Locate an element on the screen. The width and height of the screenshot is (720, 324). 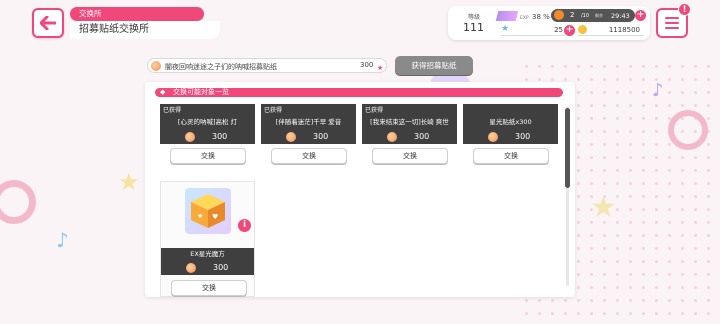
owned-label is located at coordinates (510, 110).